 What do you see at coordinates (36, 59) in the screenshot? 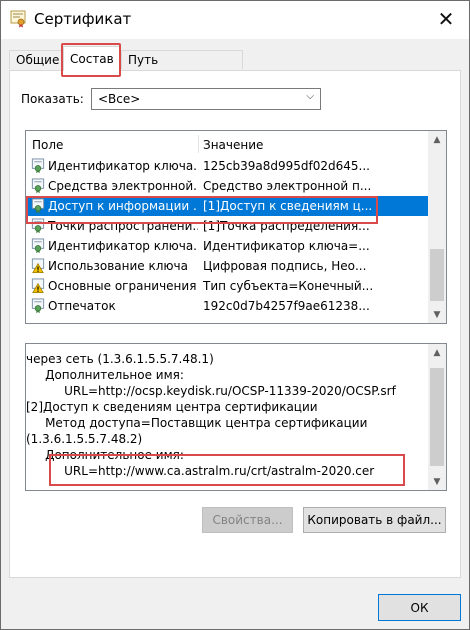
I see `tab-general: Общие` at bounding box center [36, 59].